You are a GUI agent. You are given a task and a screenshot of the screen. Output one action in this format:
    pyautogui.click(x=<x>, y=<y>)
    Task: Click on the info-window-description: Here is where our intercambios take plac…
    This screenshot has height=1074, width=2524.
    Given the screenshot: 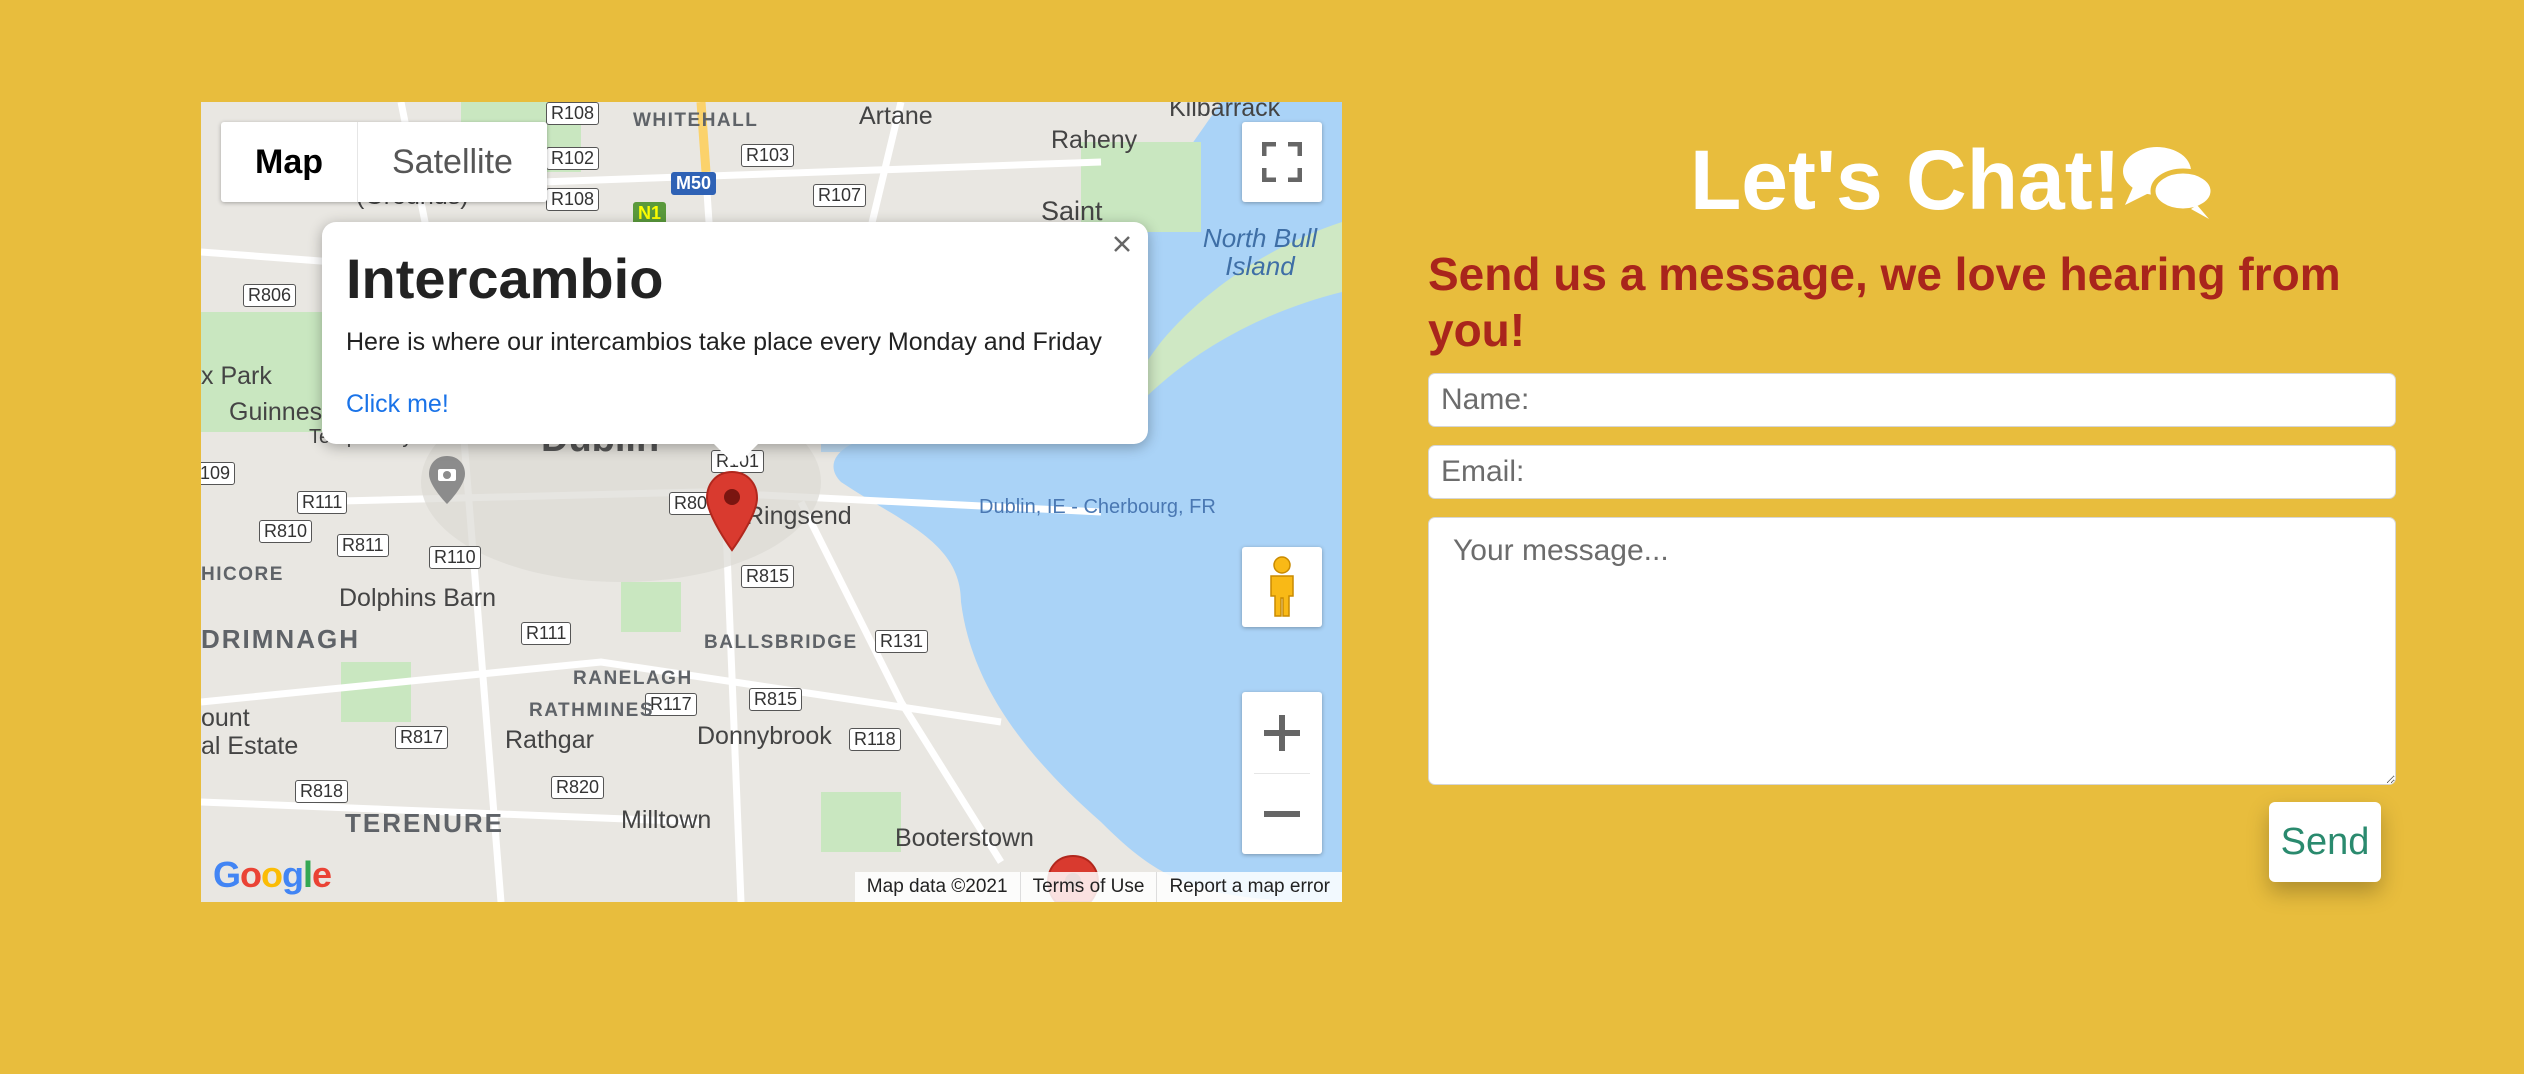 What is the action you would take?
    pyautogui.click(x=724, y=342)
    